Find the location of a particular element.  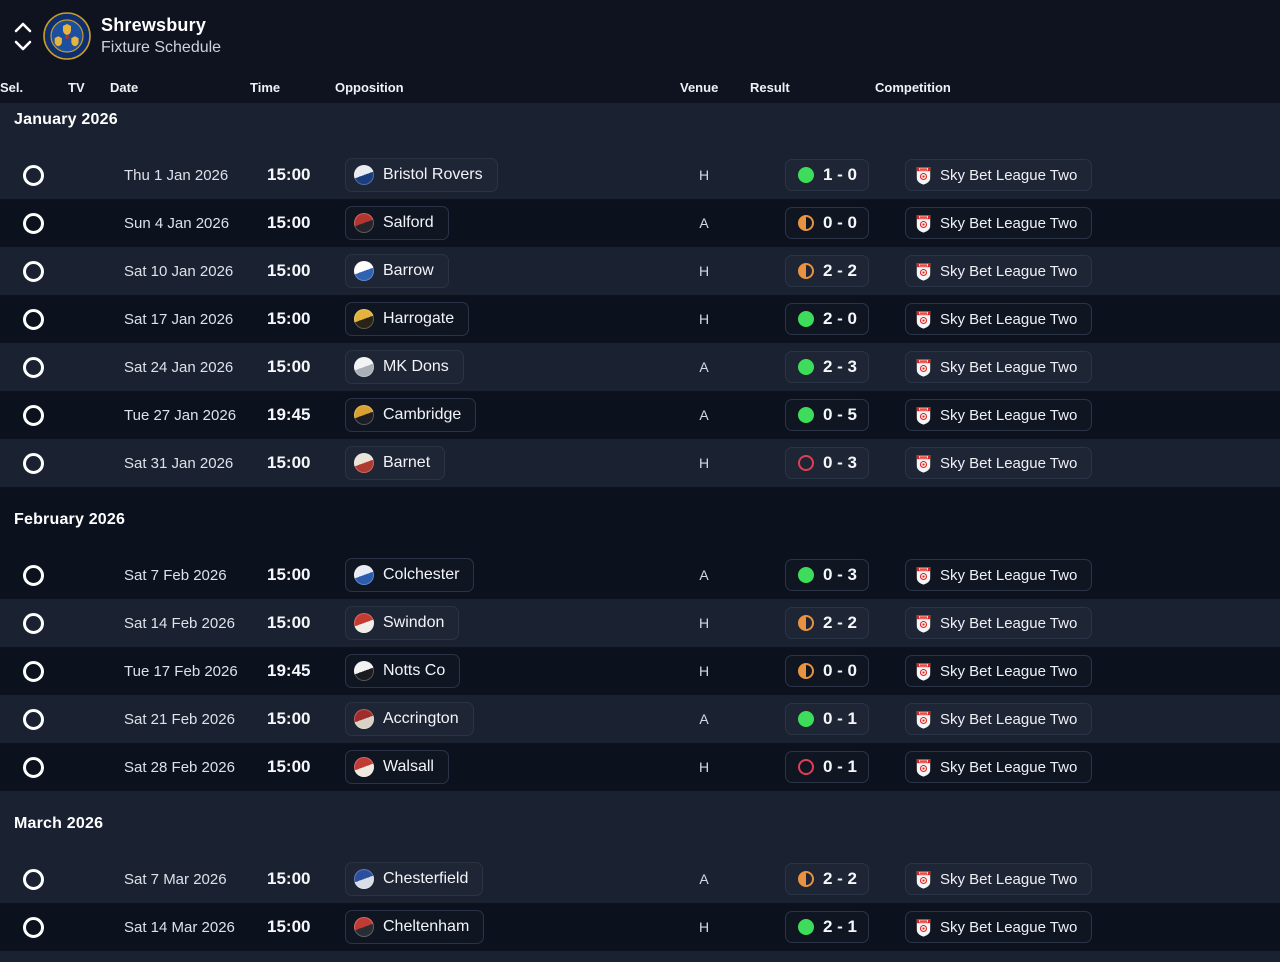

column-header-date: Date is located at coordinates (180, 87).